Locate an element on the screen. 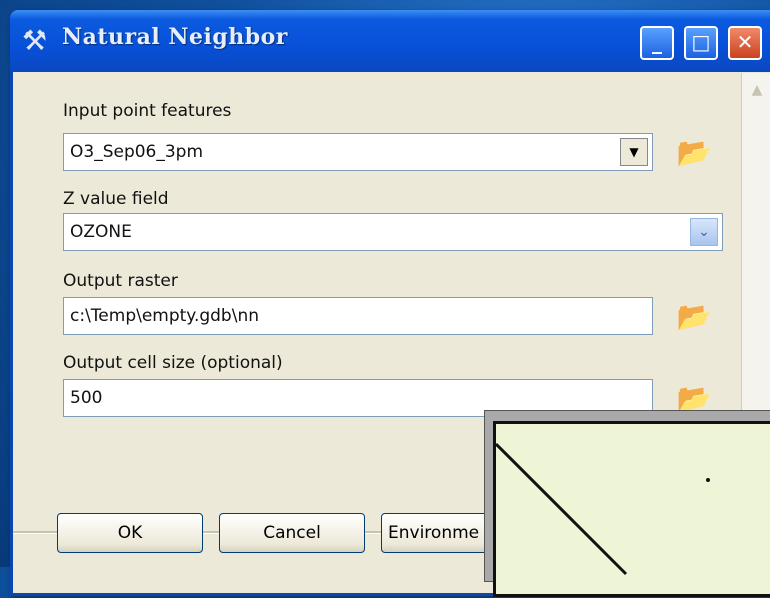  inset-map is located at coordinates (631, 509).